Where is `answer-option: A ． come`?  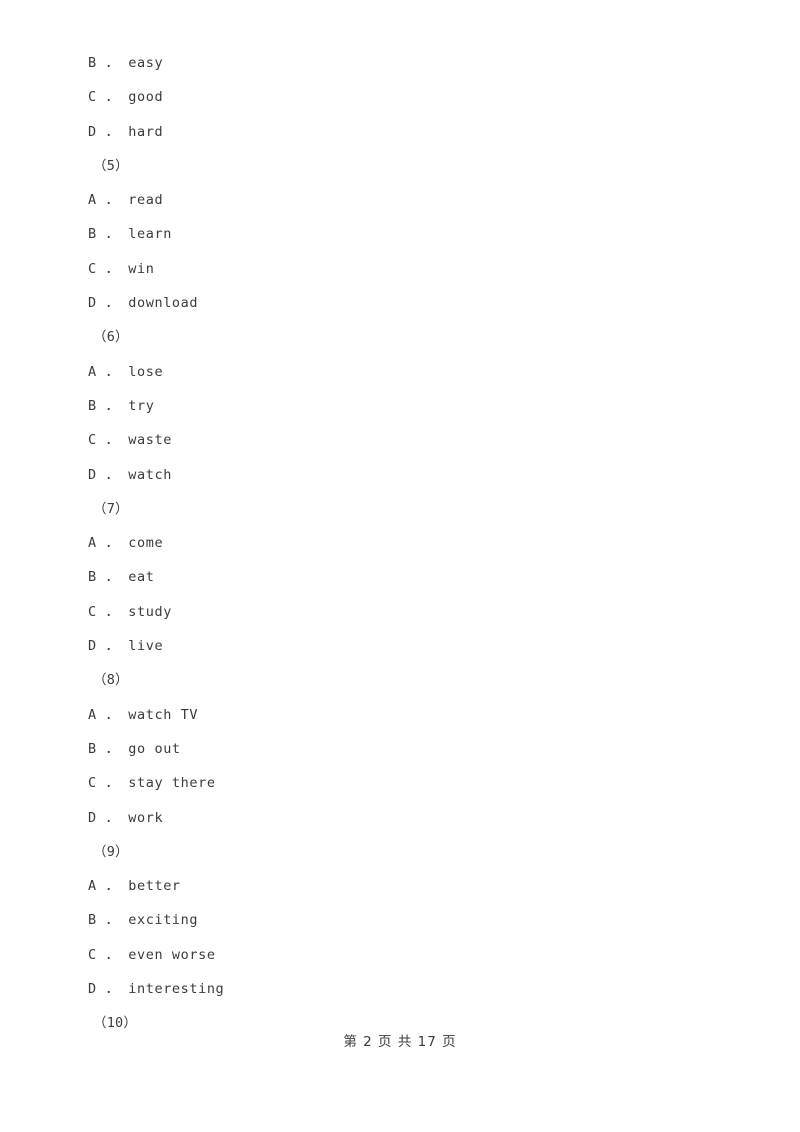
answer-option: A ． come is located at coordinates (126, 543).